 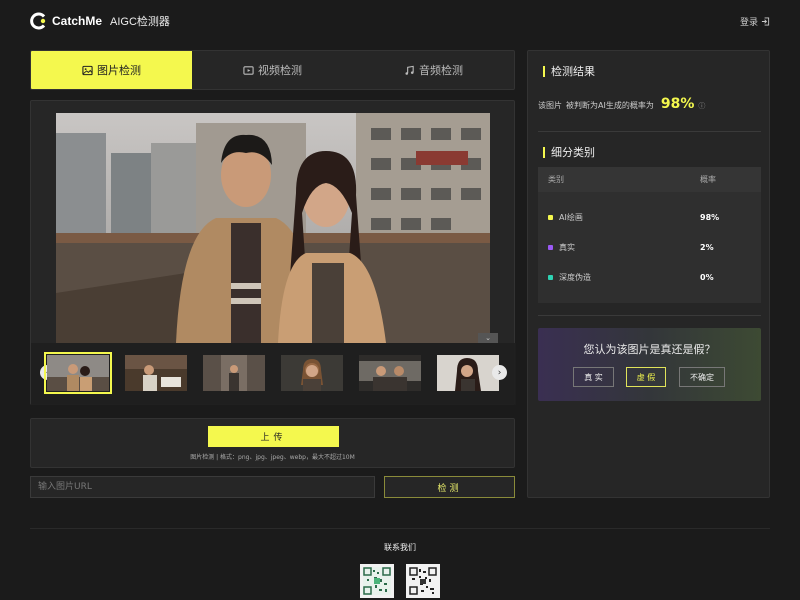 What do you see at coordinates (649, 247) in the screenshot?
I see `table-row: 真实 2%` at bounding box center [649, 247].